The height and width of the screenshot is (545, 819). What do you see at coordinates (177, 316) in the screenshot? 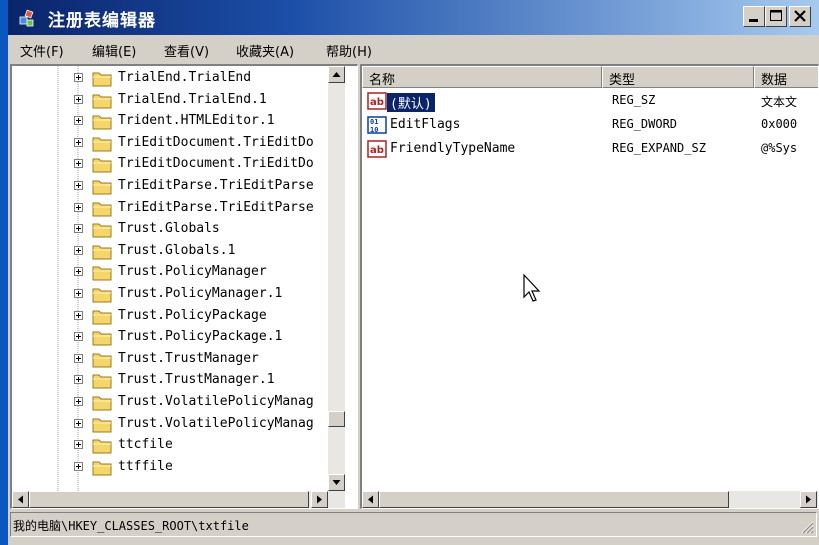
I see `tree-item: Trust.PolicyPackage` at bounding box center [177, 316].